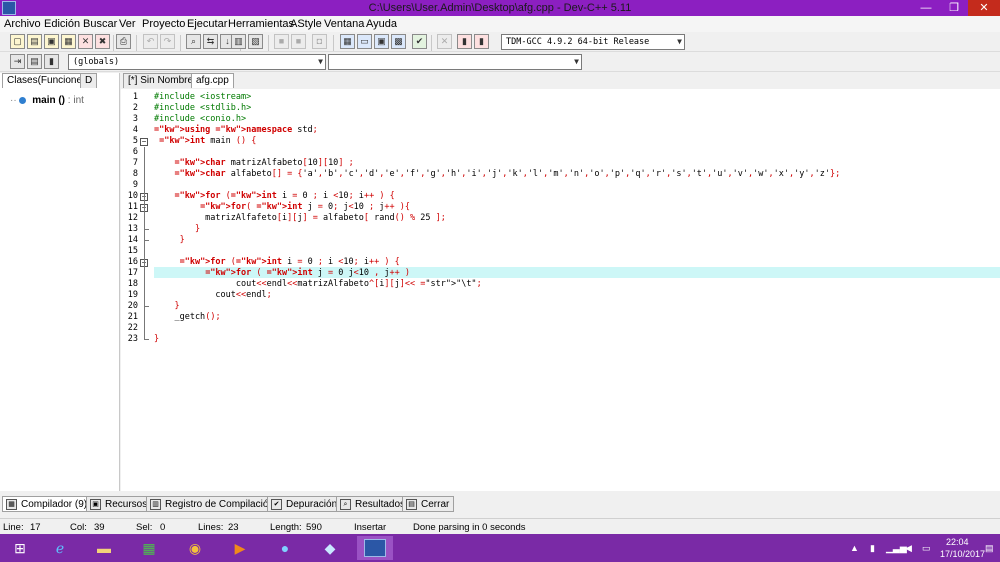  I want to click on line-number: 15, so click(132, 251).